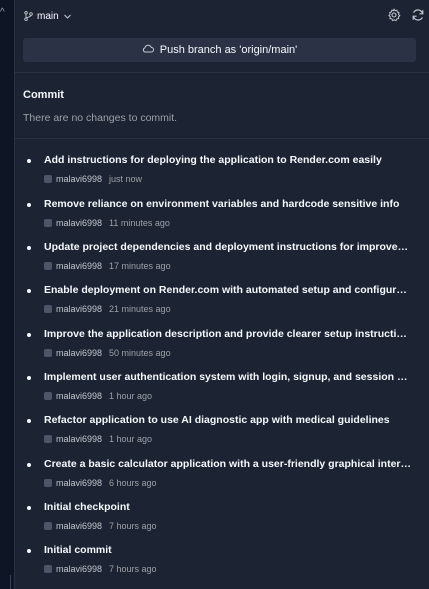 This screenshot has height=589, width=429. I want to click on commit-meta: malavi6998 11 minutes ago, so click(107, 223).